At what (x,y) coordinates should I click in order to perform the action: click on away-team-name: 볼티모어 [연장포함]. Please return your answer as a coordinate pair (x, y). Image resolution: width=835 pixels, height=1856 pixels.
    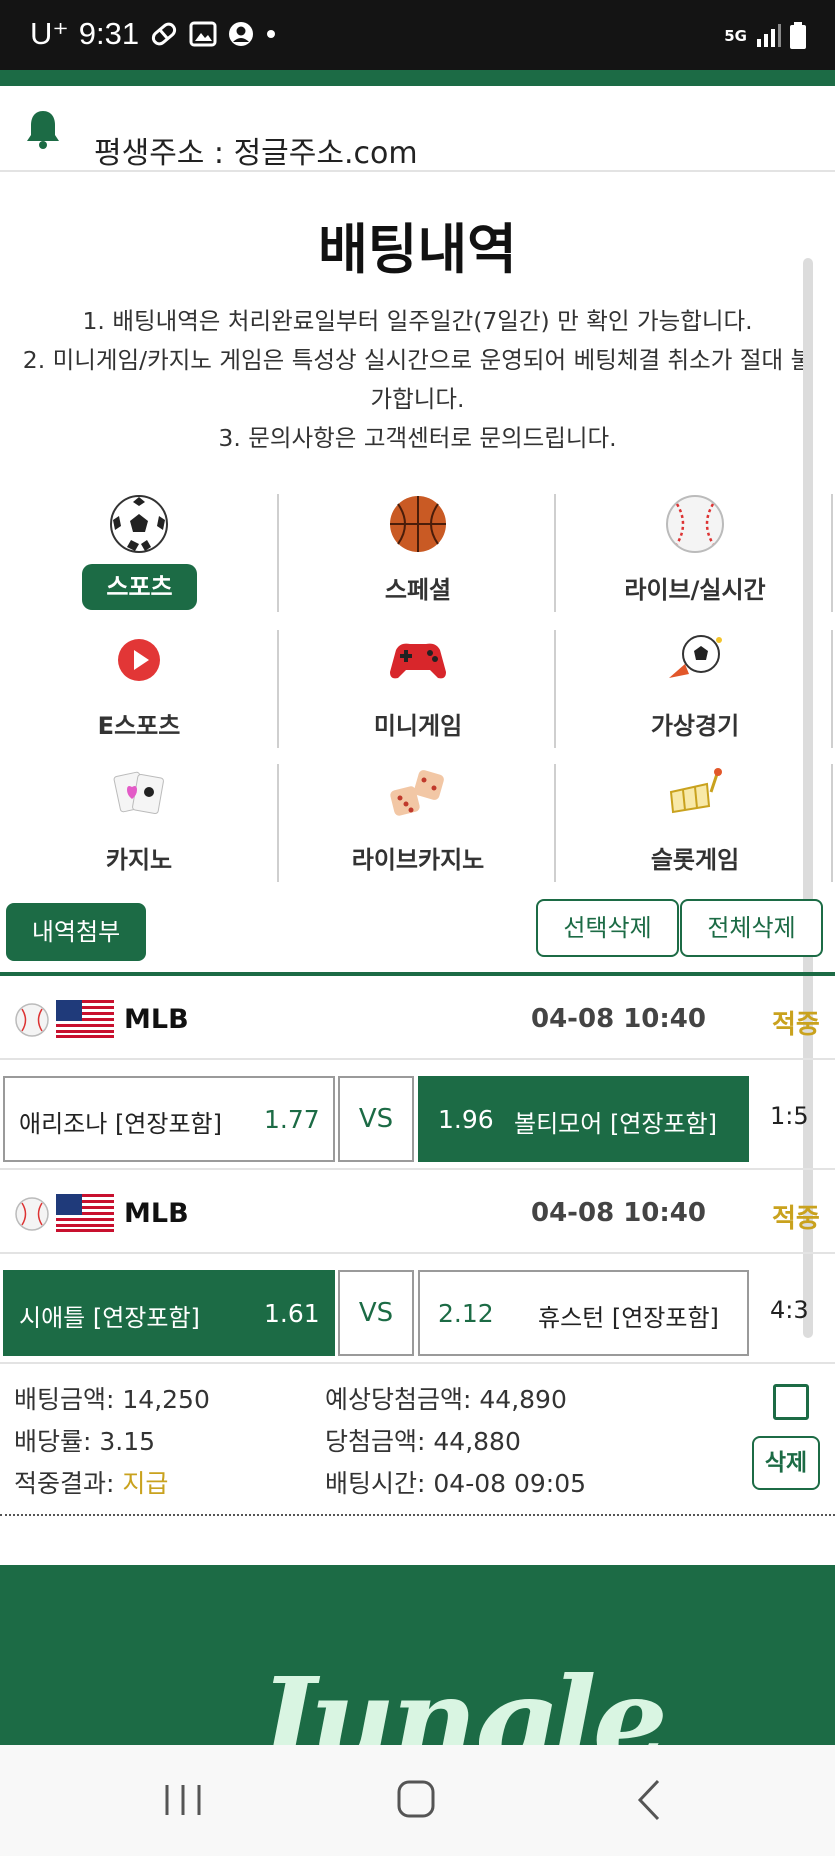
    Looking at the image, I should click on (615, 1124).